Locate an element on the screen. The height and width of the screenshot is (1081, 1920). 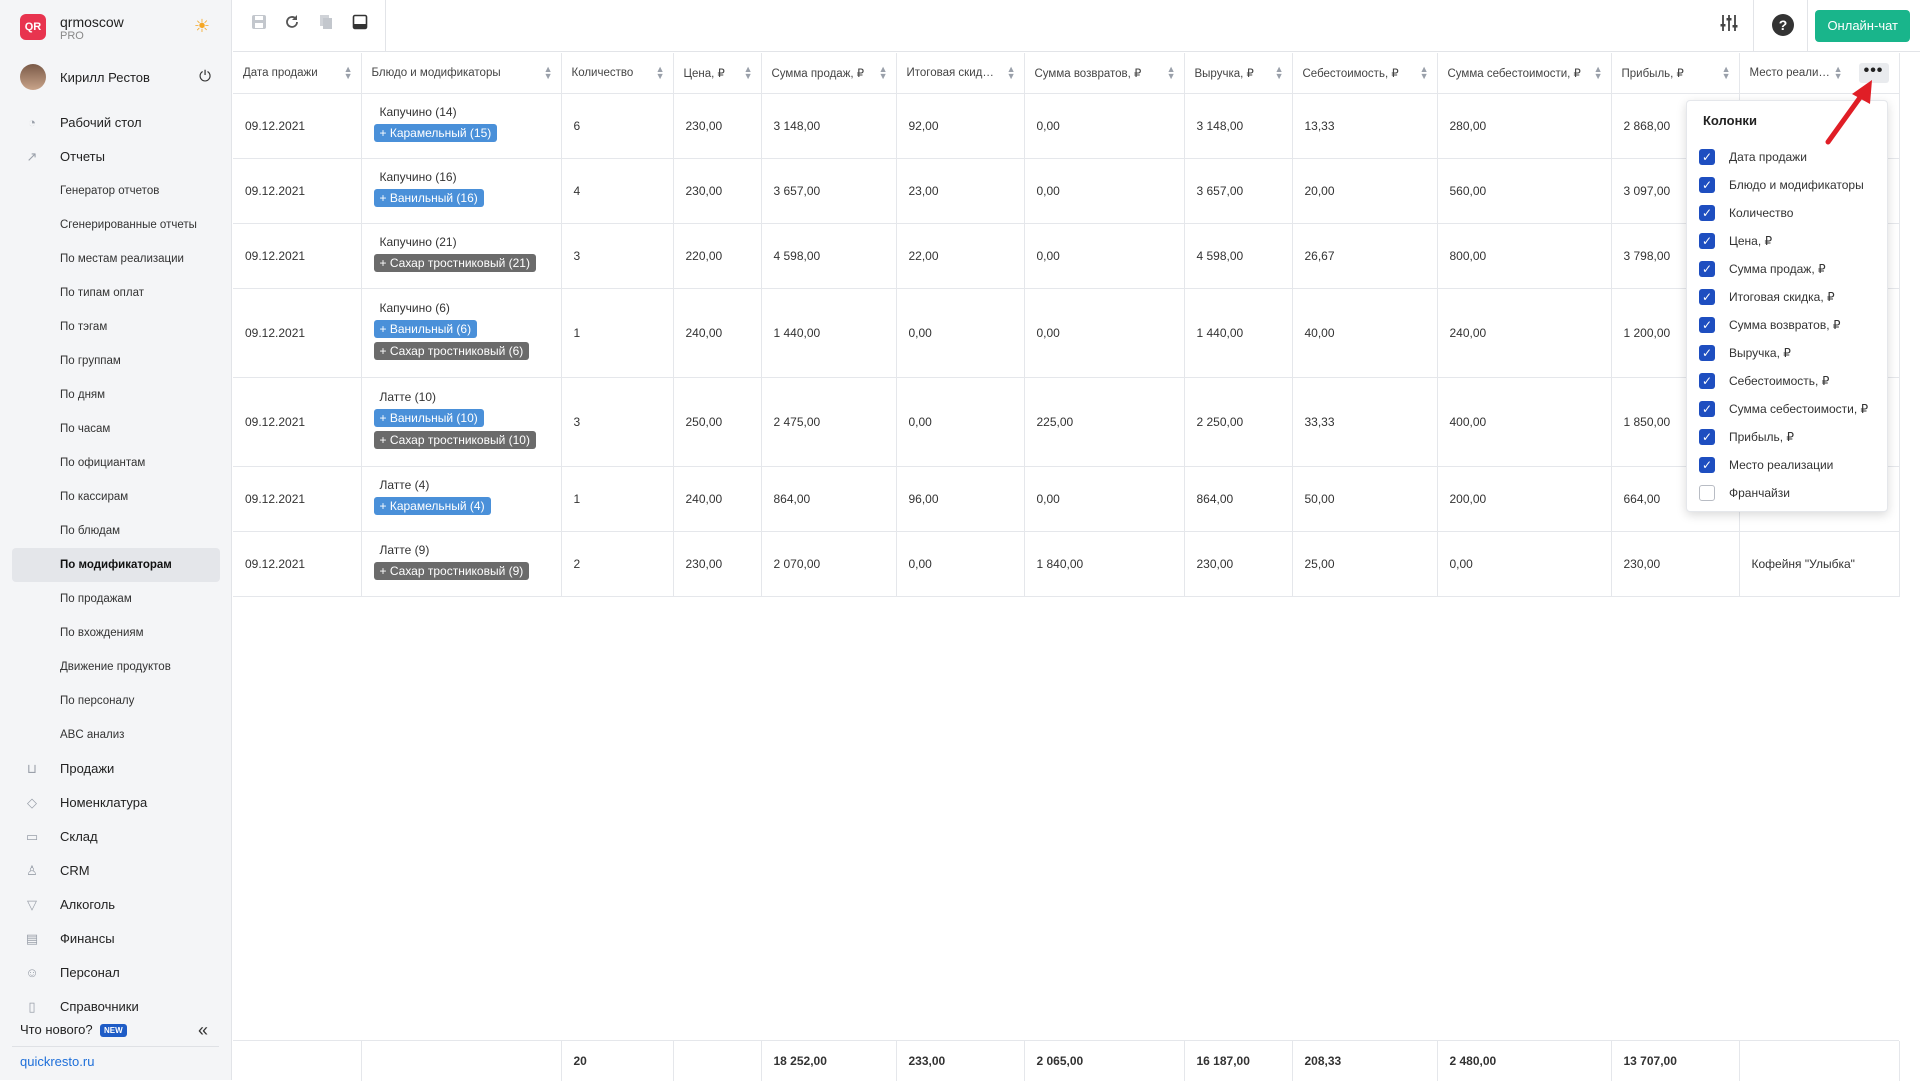
refresh-icon is located at coordinates (292, 25).